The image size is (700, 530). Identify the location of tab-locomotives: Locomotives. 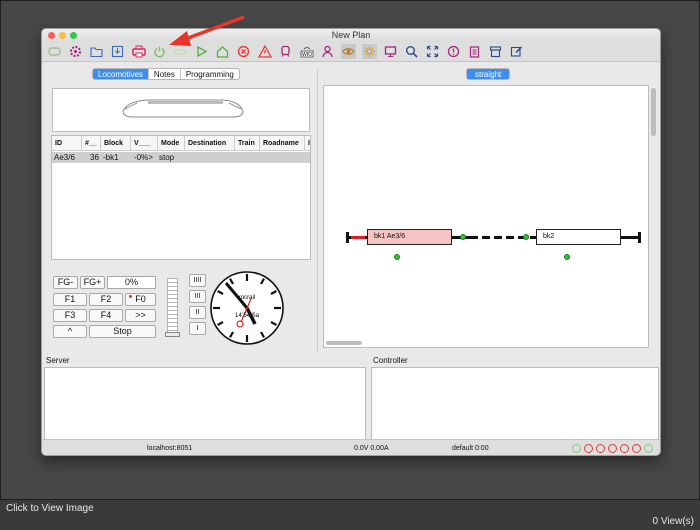
(121, 74).